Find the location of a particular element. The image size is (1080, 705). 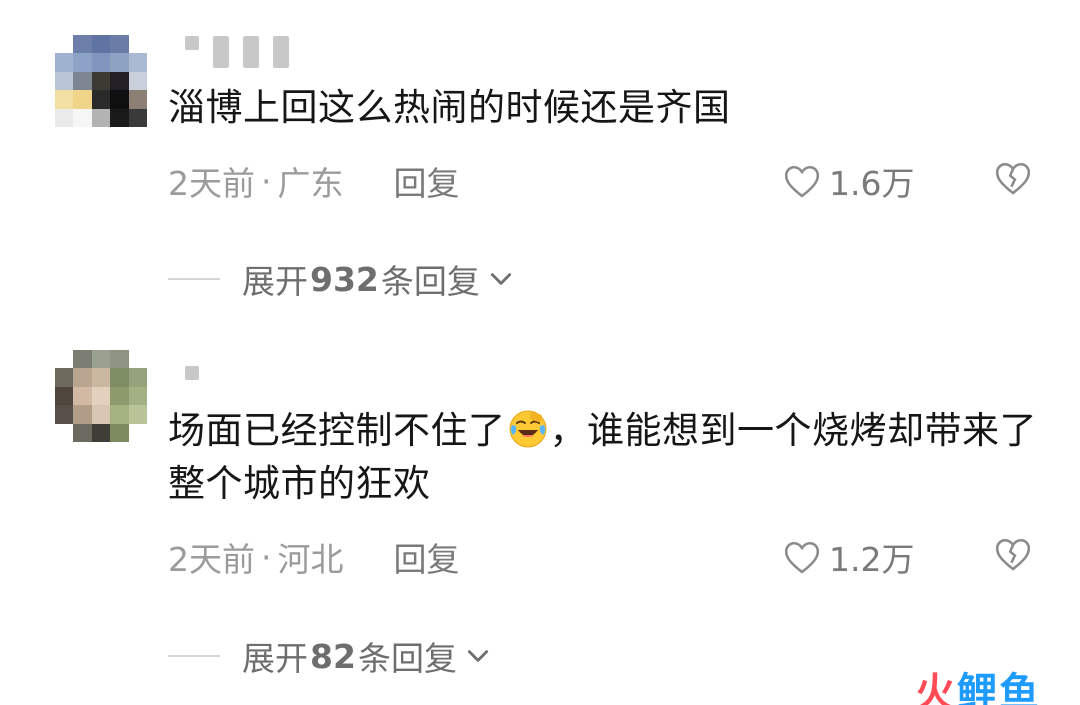

reply-count: 932 is located at coordinates (344, 279).